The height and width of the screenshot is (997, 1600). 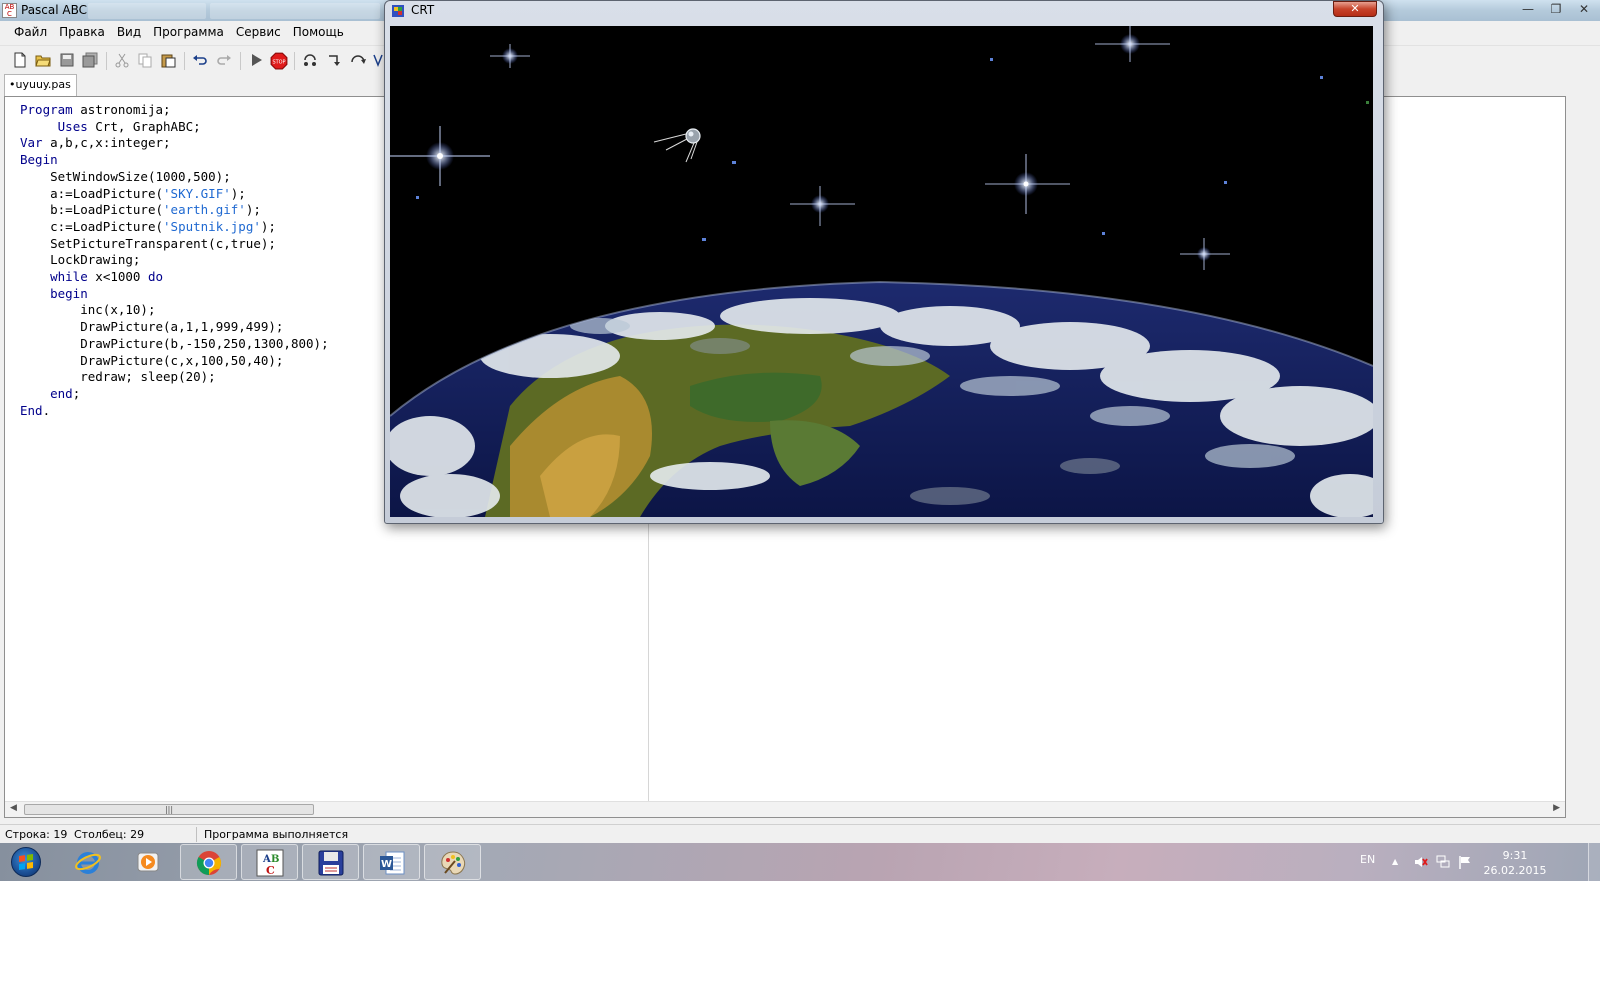 What do you see at coordinates (13, 808) in the screenshot?
I see `scroll-left-icon: ◀` at bounding box center [13, 808].